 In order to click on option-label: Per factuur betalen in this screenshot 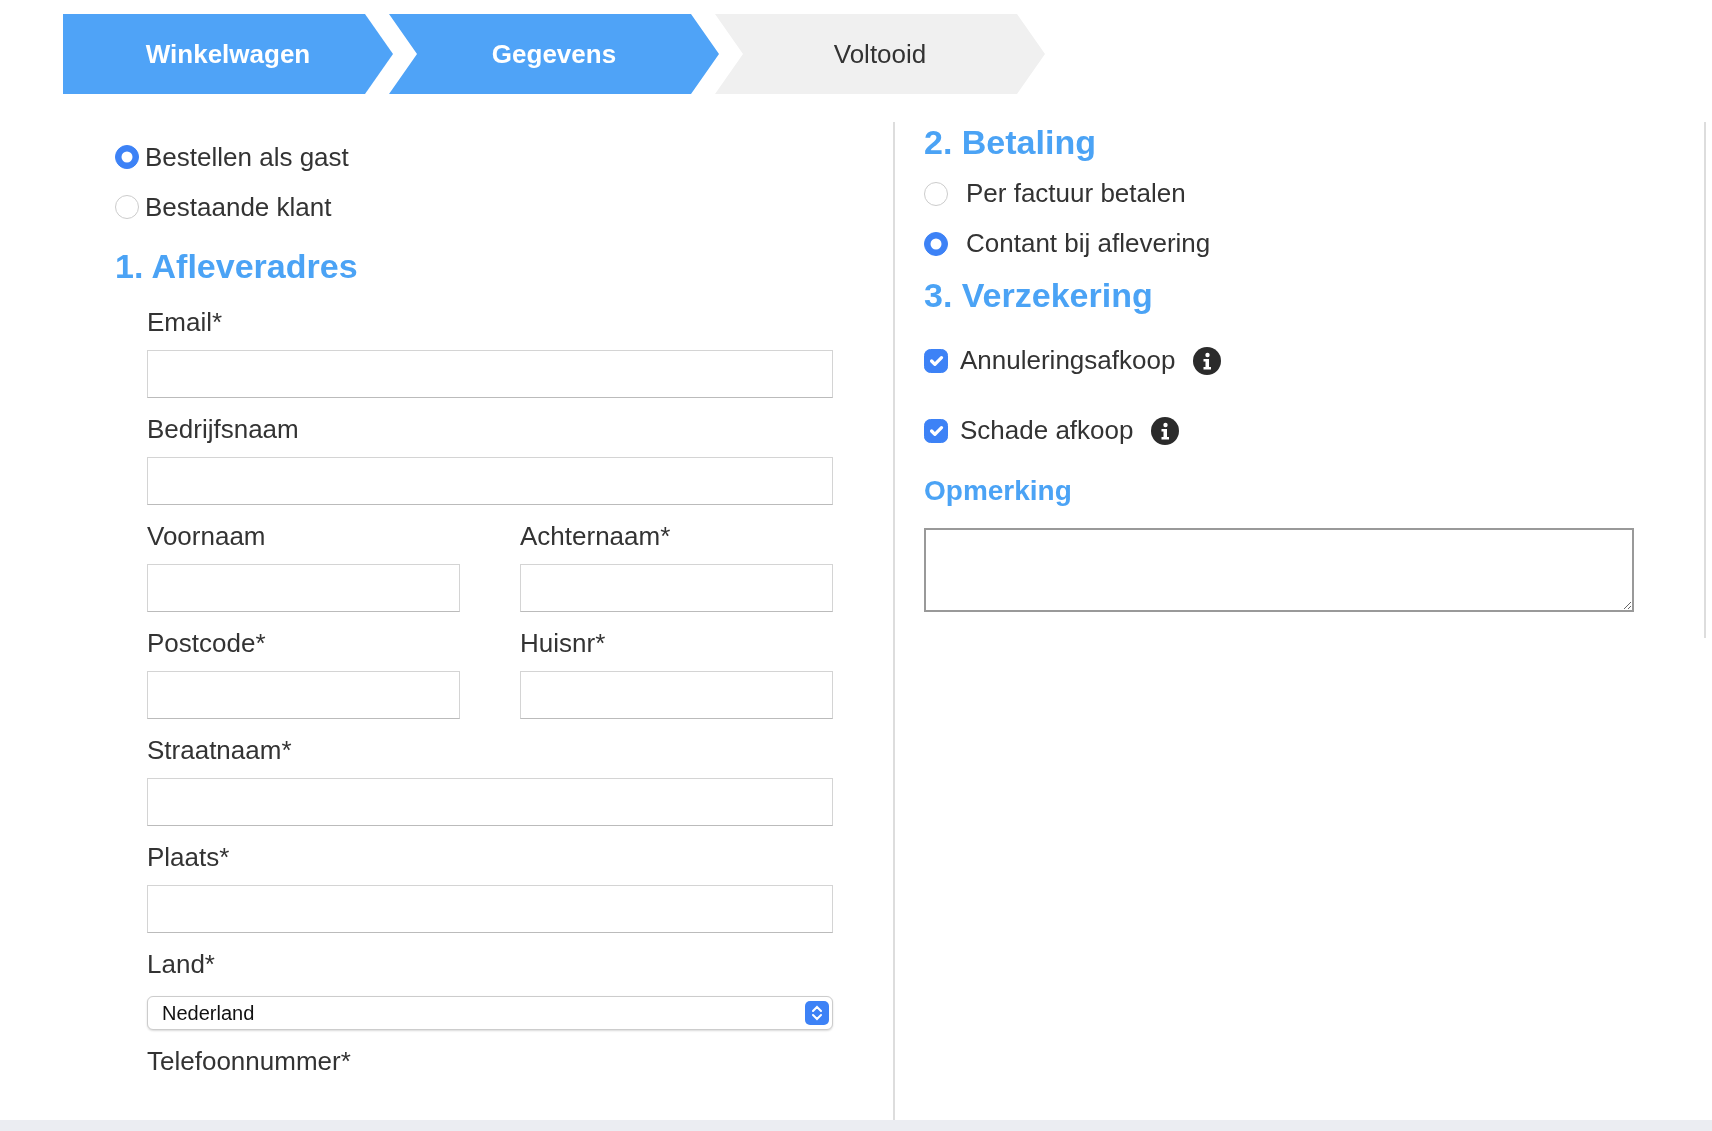, I will do `click(1076, 194)`.